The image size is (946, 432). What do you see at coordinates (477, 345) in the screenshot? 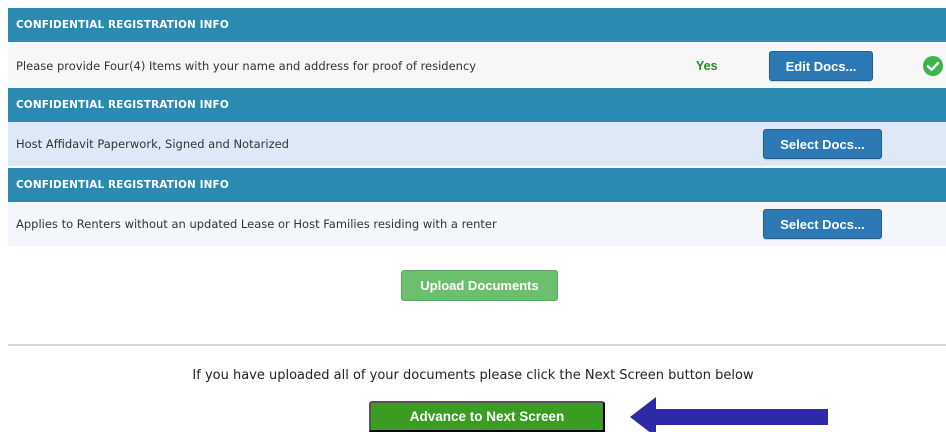
I see `divider` at bounding box center [477, 345].